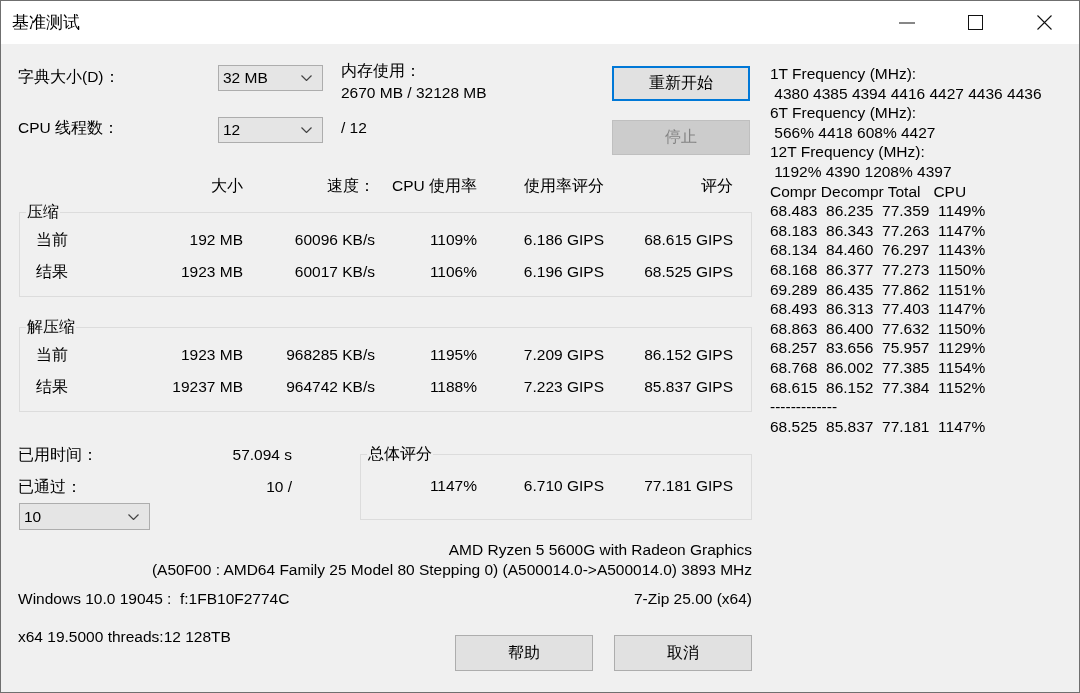  I want to click on table-cell: 968285 KB/s, so click(330, 355).